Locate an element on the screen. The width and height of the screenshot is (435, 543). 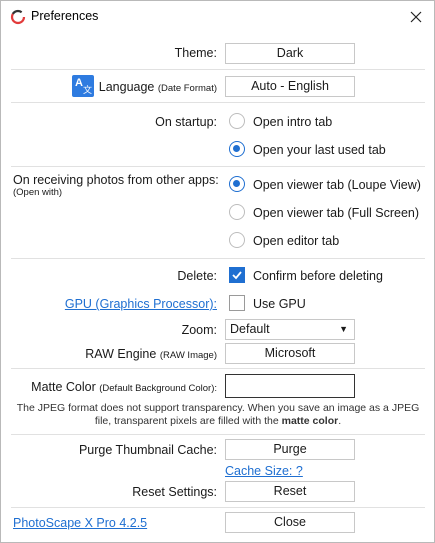
zoom-value: Default is located at coordinates (250, 329).